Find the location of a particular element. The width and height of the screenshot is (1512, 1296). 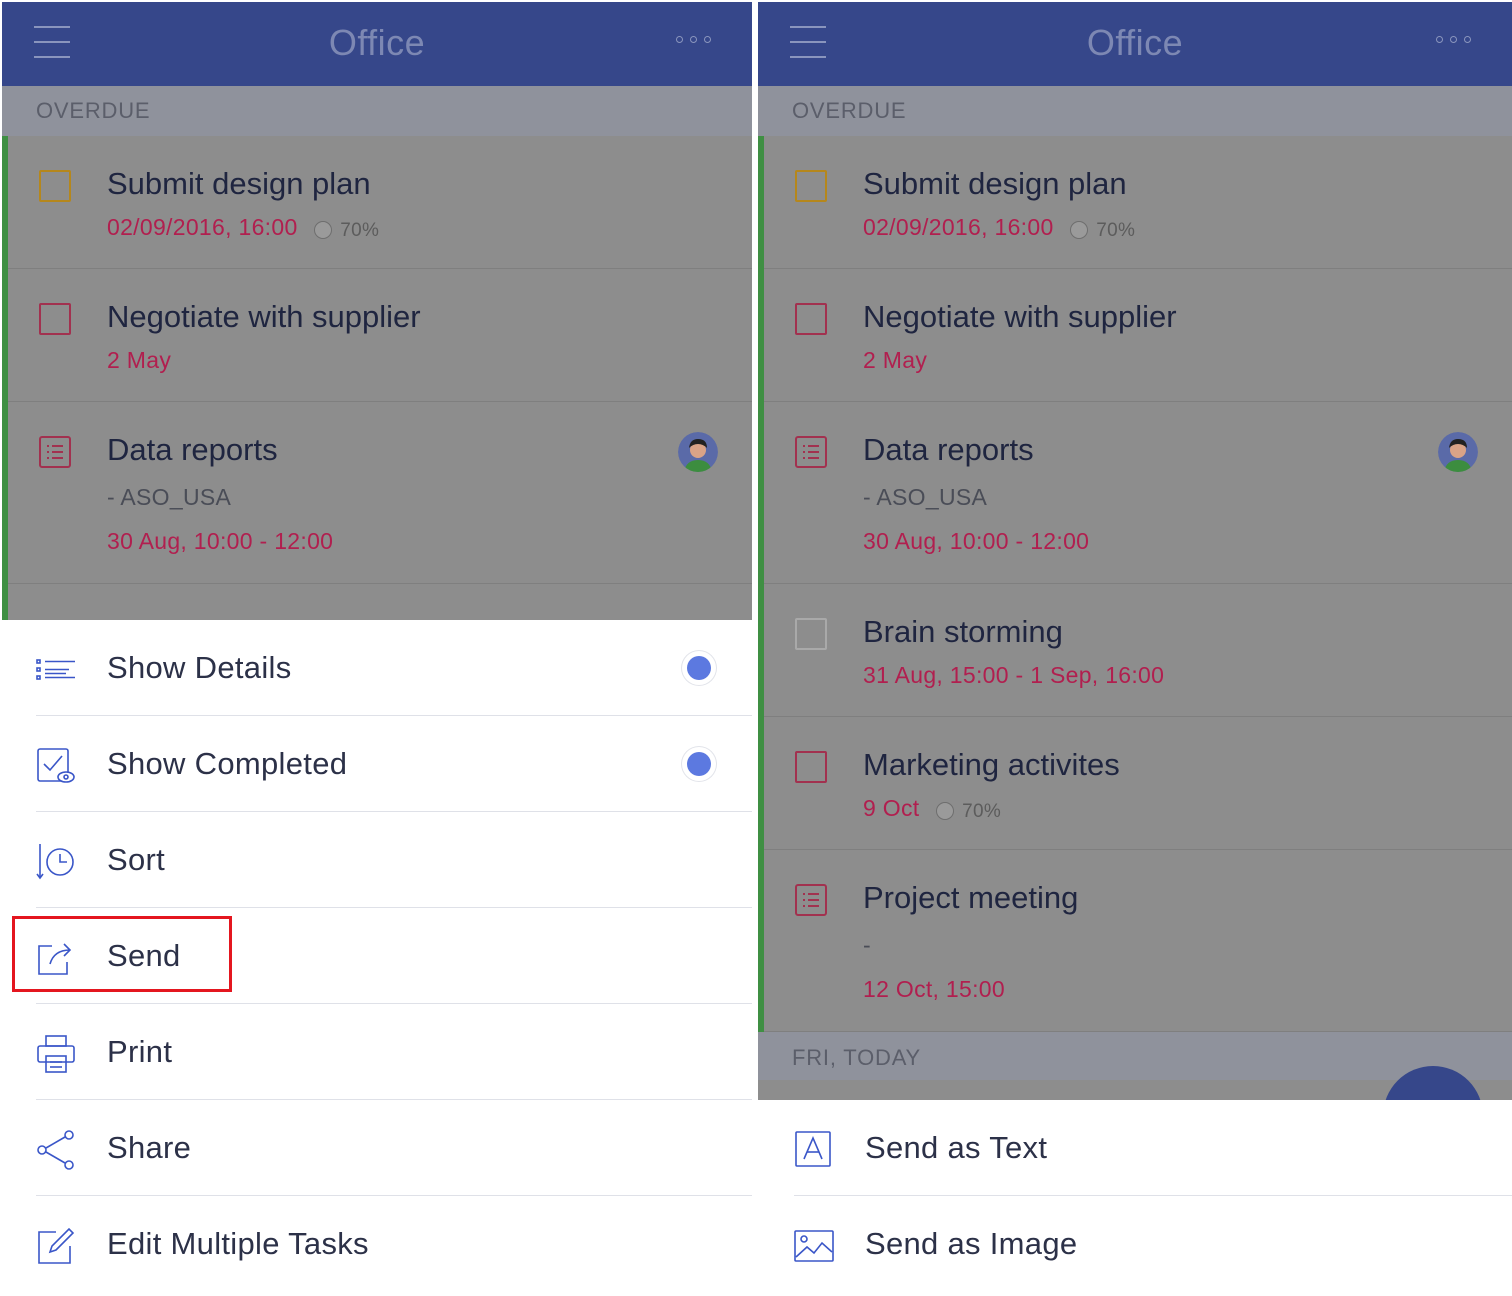

send-options-sheet: Send as Text Send as Image is located at coordinates (1135, 1198).